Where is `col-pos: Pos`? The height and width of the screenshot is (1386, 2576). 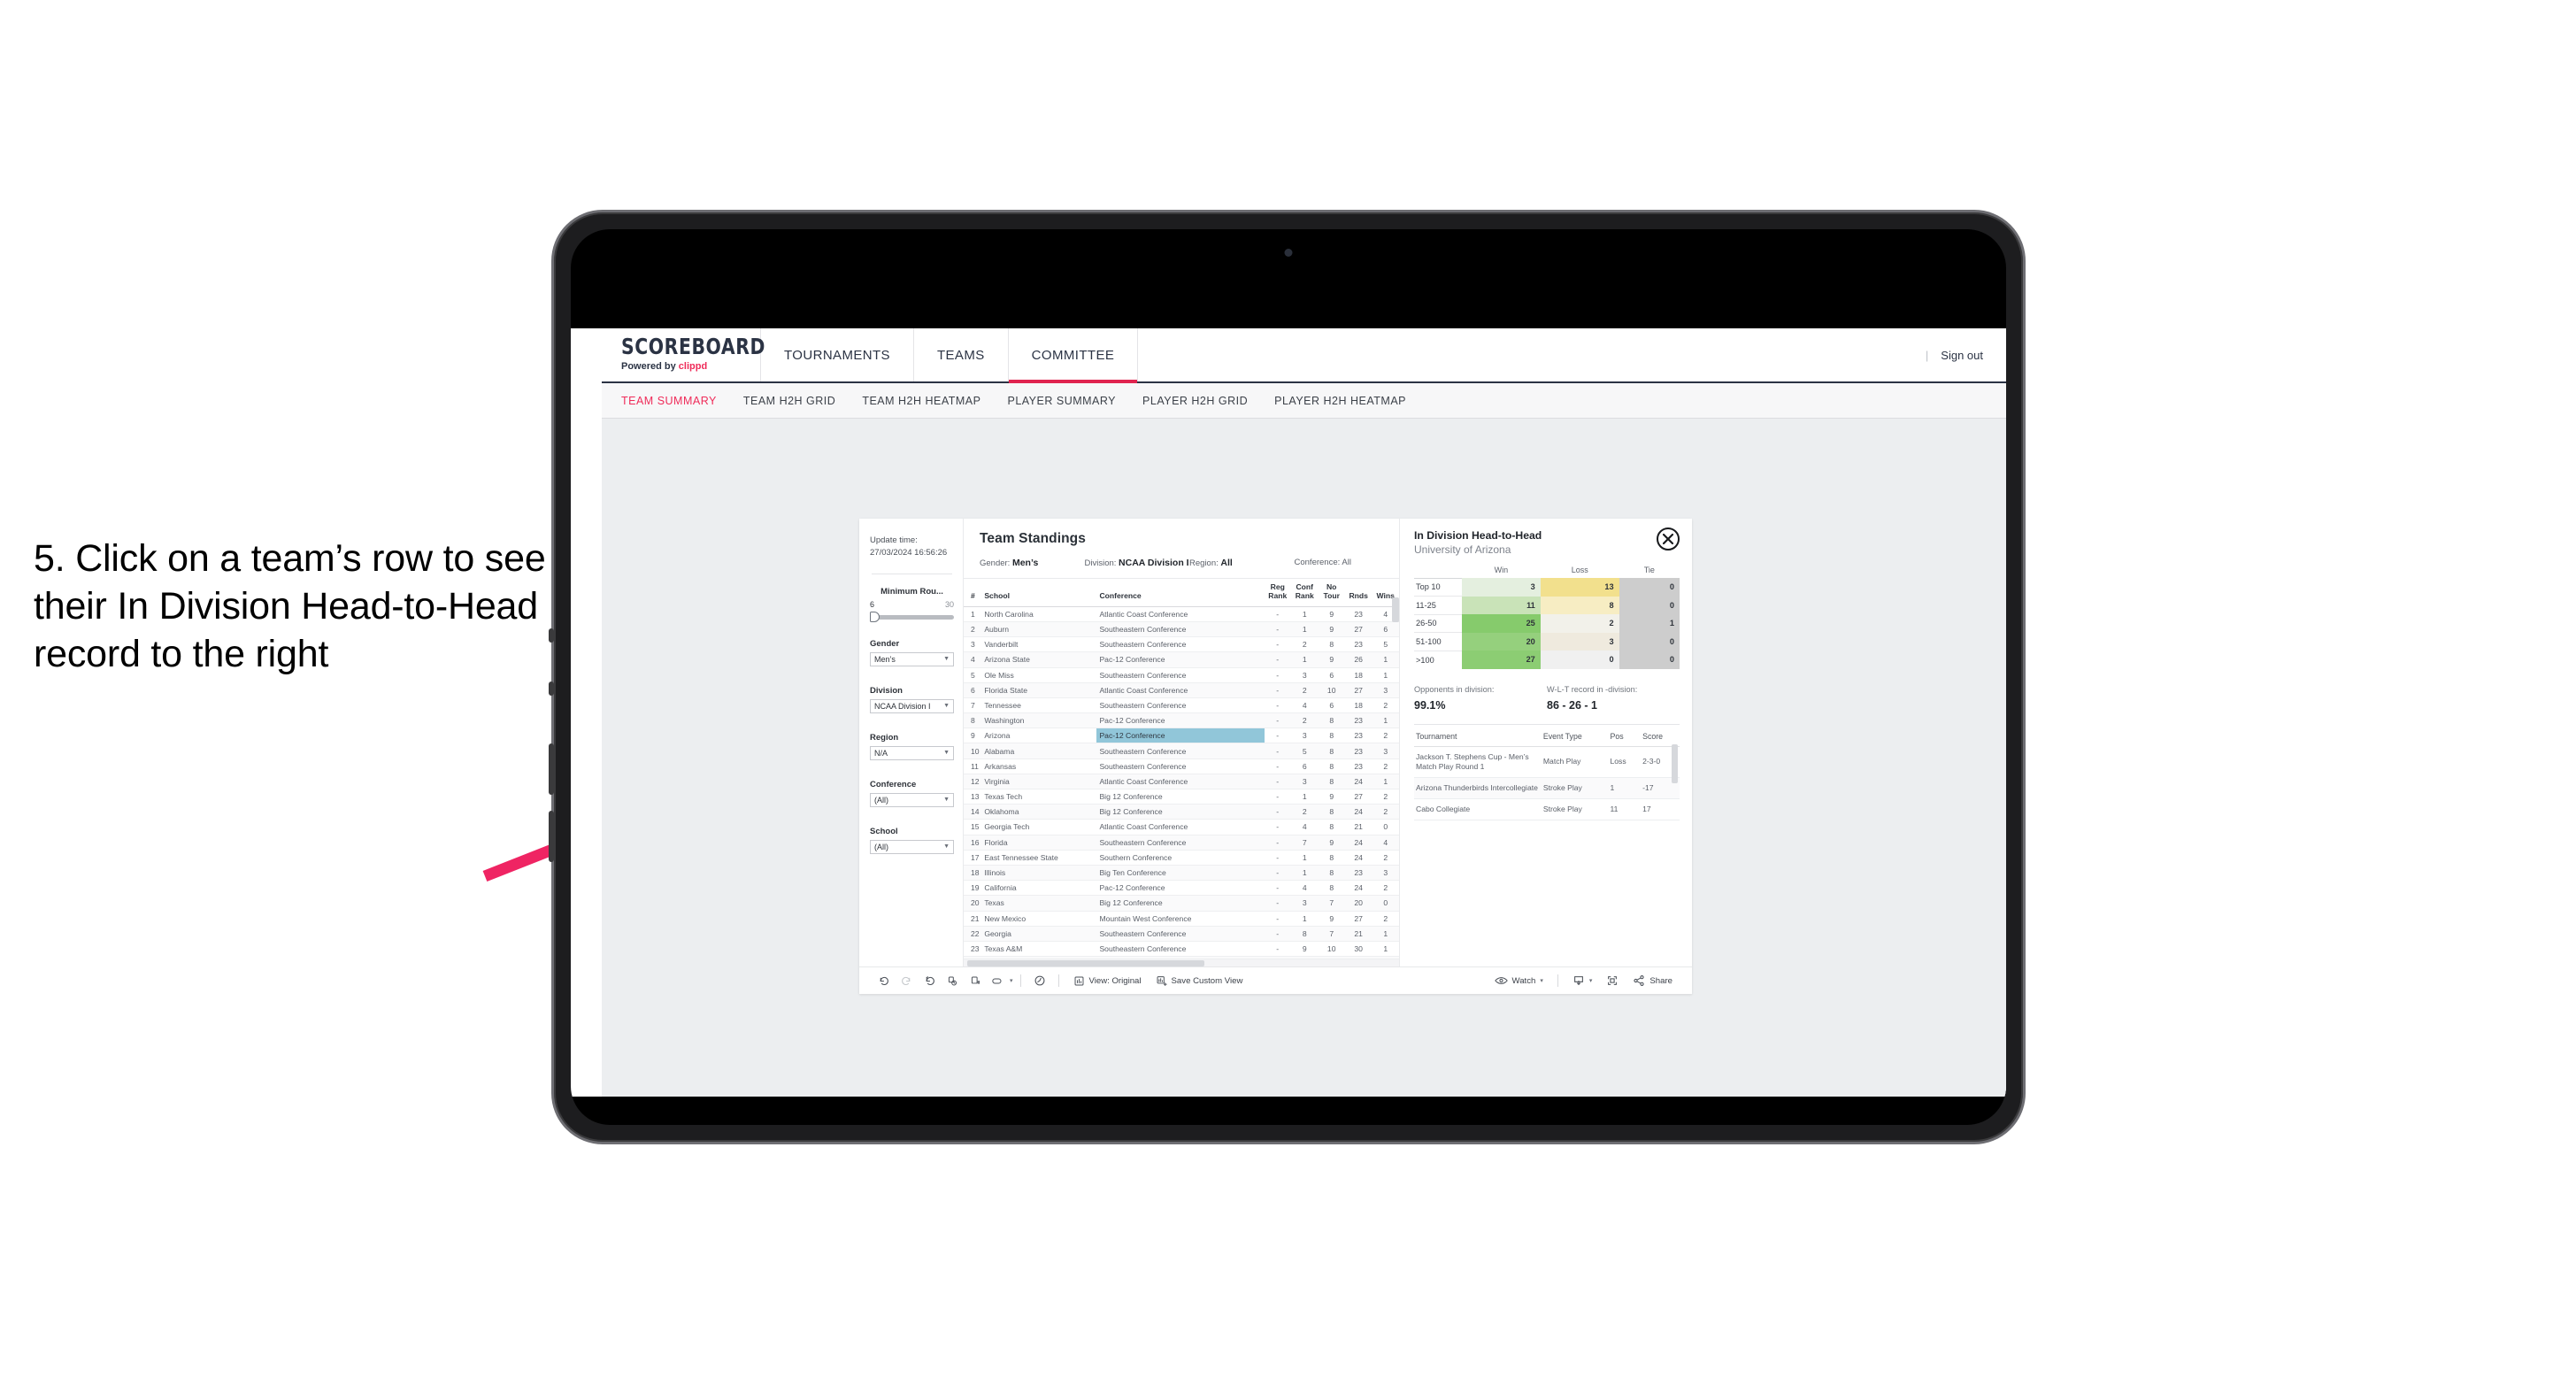 col-pos: Pos is located at coordinates (1625, 739).